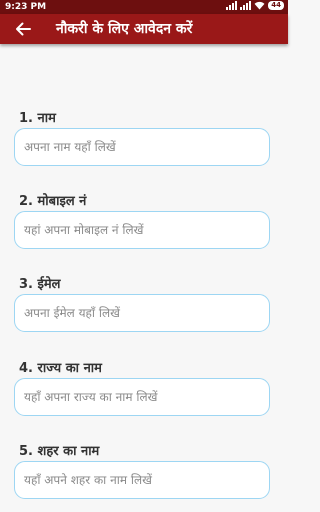 This screenshot has width=320, height=512. I want to click on state-label: 4. राज्य का नाम, so click(60, 368).